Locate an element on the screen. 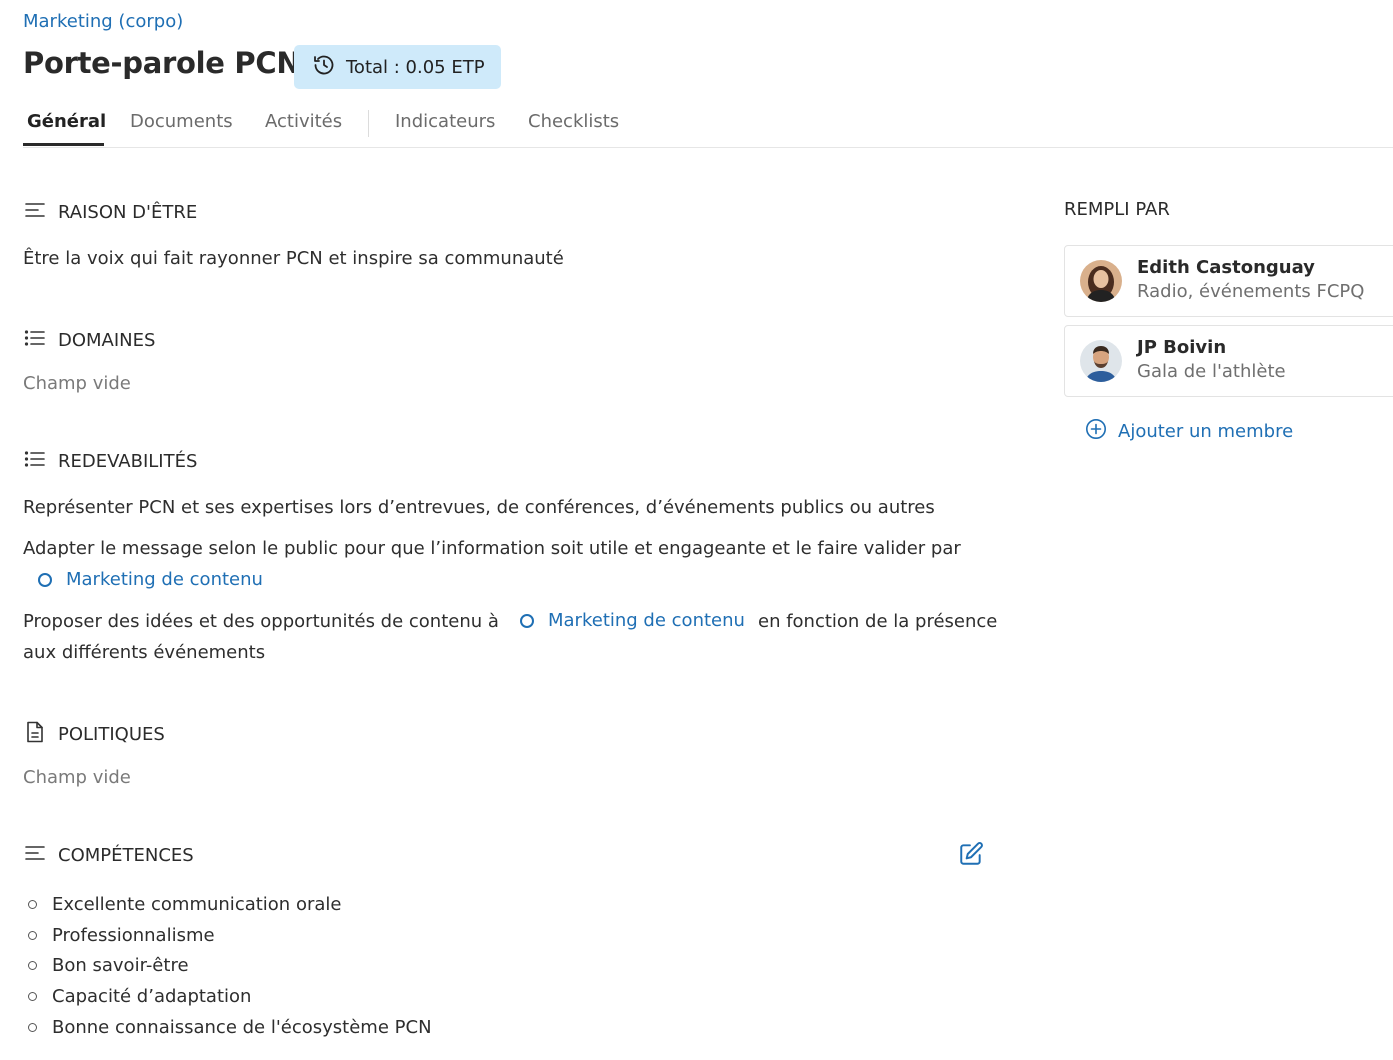 The width and height of the screenshot is (1393, 1060). politiques-empty: Champ vide is located at coordinates (77, 777).